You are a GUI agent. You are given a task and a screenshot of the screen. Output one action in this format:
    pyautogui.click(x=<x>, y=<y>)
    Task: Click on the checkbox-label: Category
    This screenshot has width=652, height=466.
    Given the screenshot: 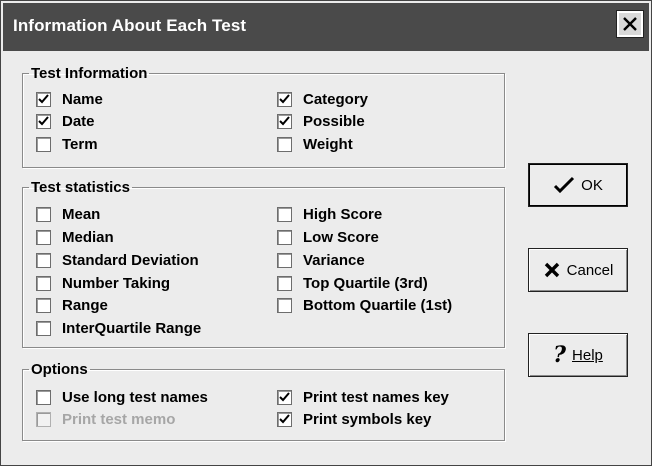 What is the action you would take?
    pyautogui.click(x=336, y=99)
    